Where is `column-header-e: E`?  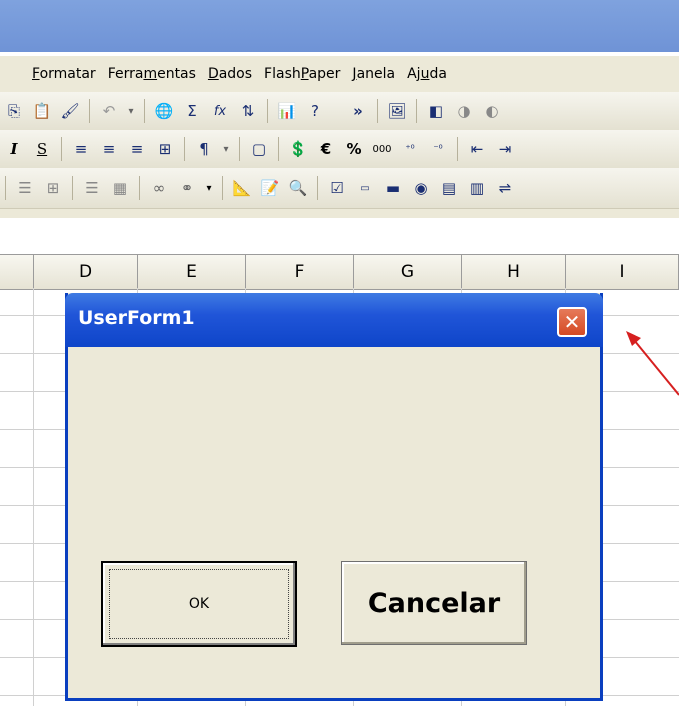 column-header-e: E is located at coordinates (192, 272).